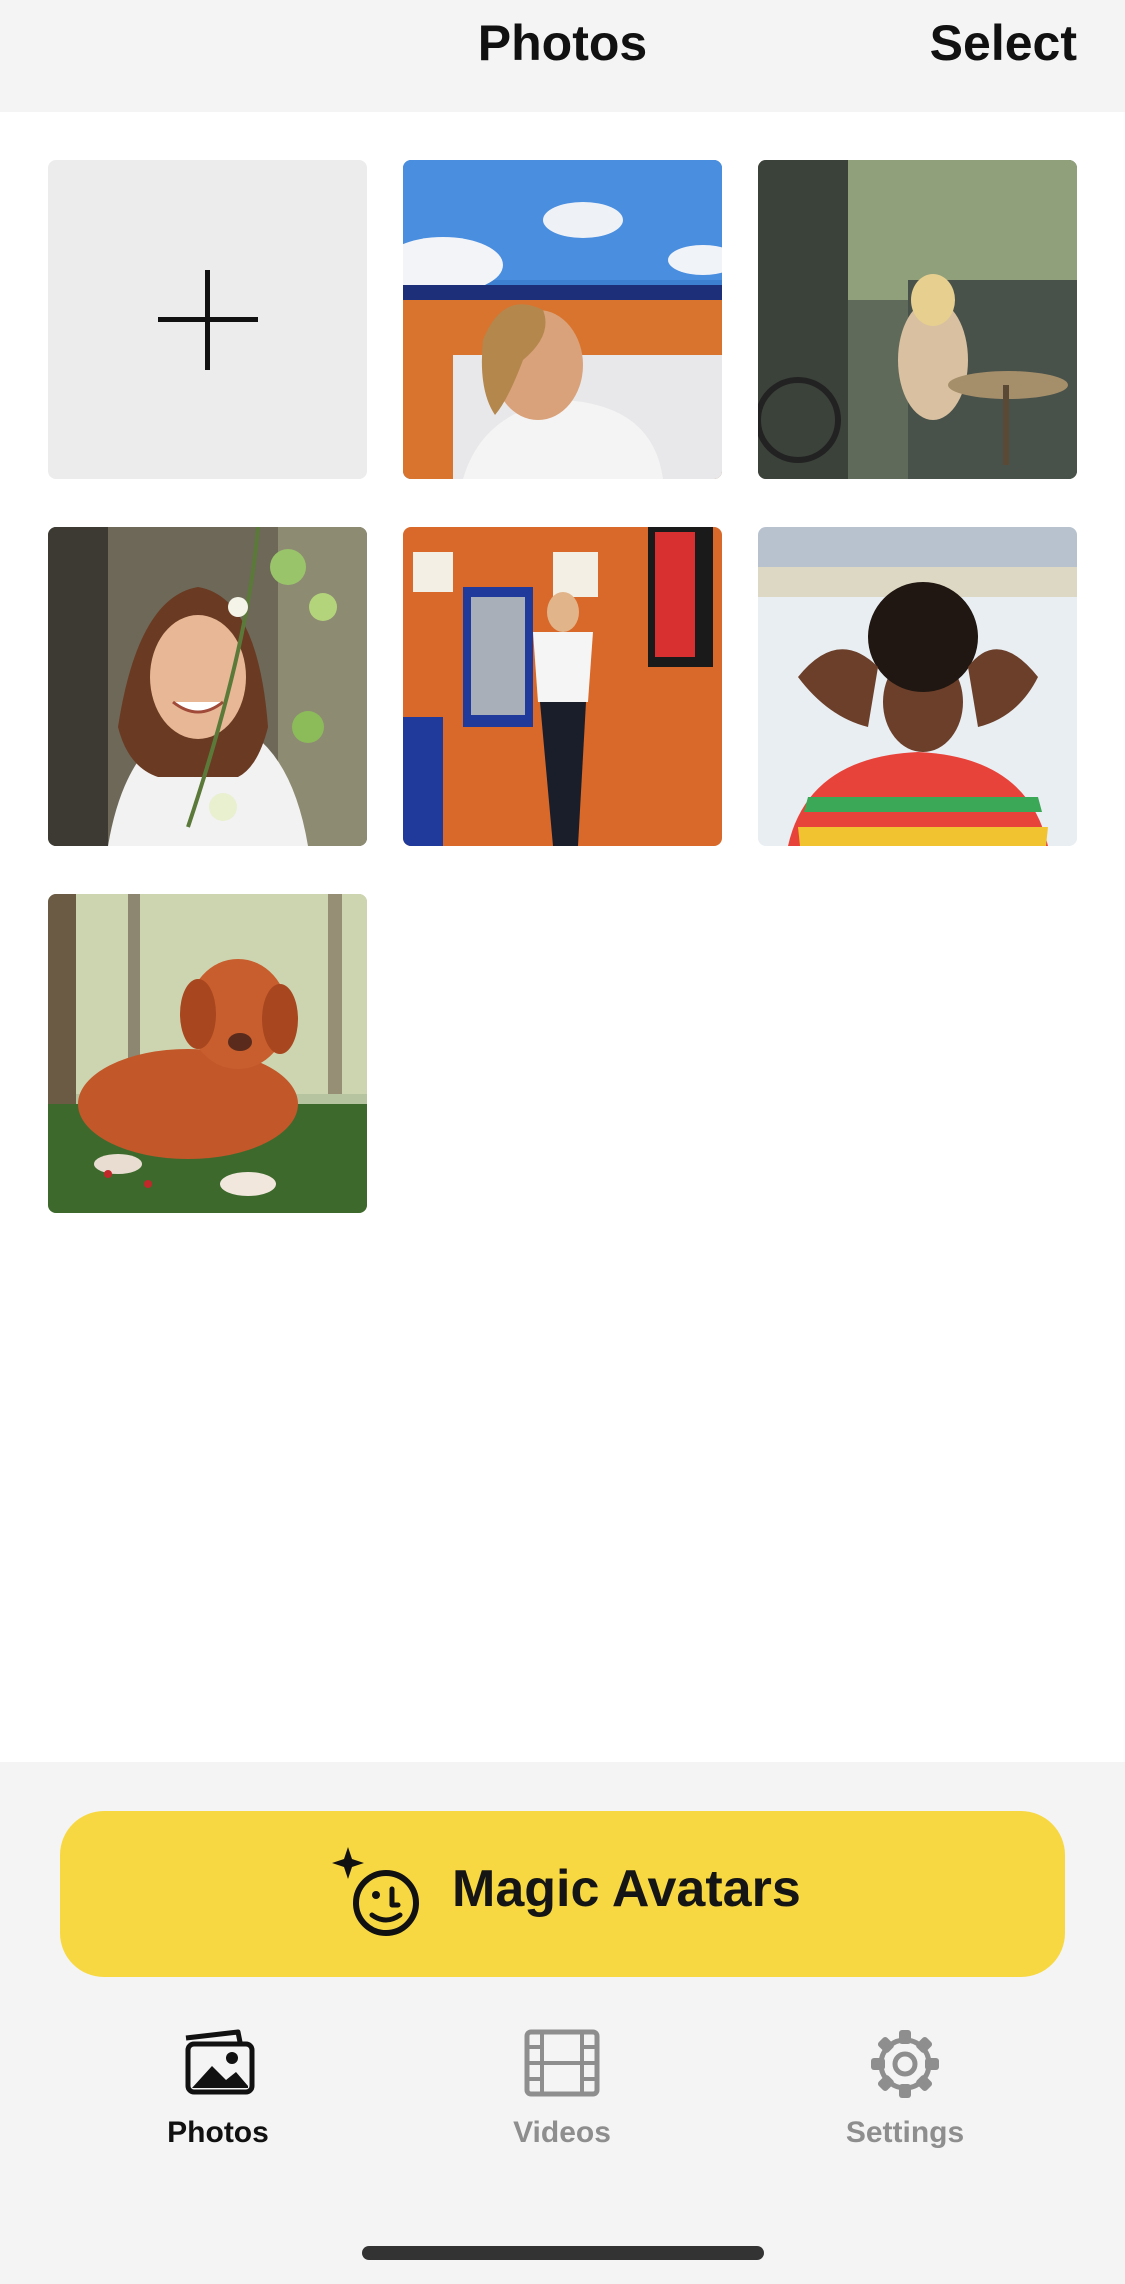 The image size is (1125, 2284). I want to click on magic-avatars-label: Magic Avatars, so click(626, 1889).